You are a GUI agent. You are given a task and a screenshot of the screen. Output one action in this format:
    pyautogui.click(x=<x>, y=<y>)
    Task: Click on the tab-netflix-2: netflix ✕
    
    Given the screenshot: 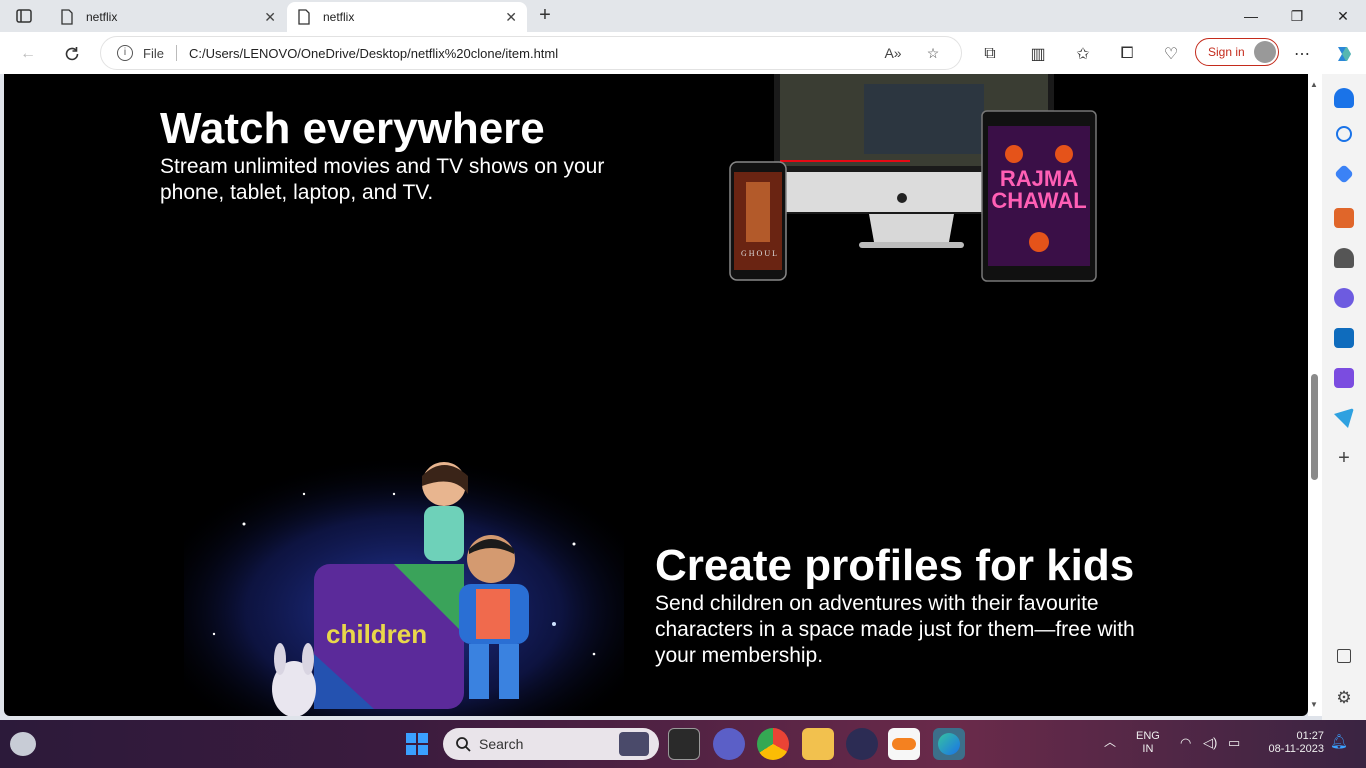 What is the action you would take?
    pyautogui.click(x=407, y=17)
    